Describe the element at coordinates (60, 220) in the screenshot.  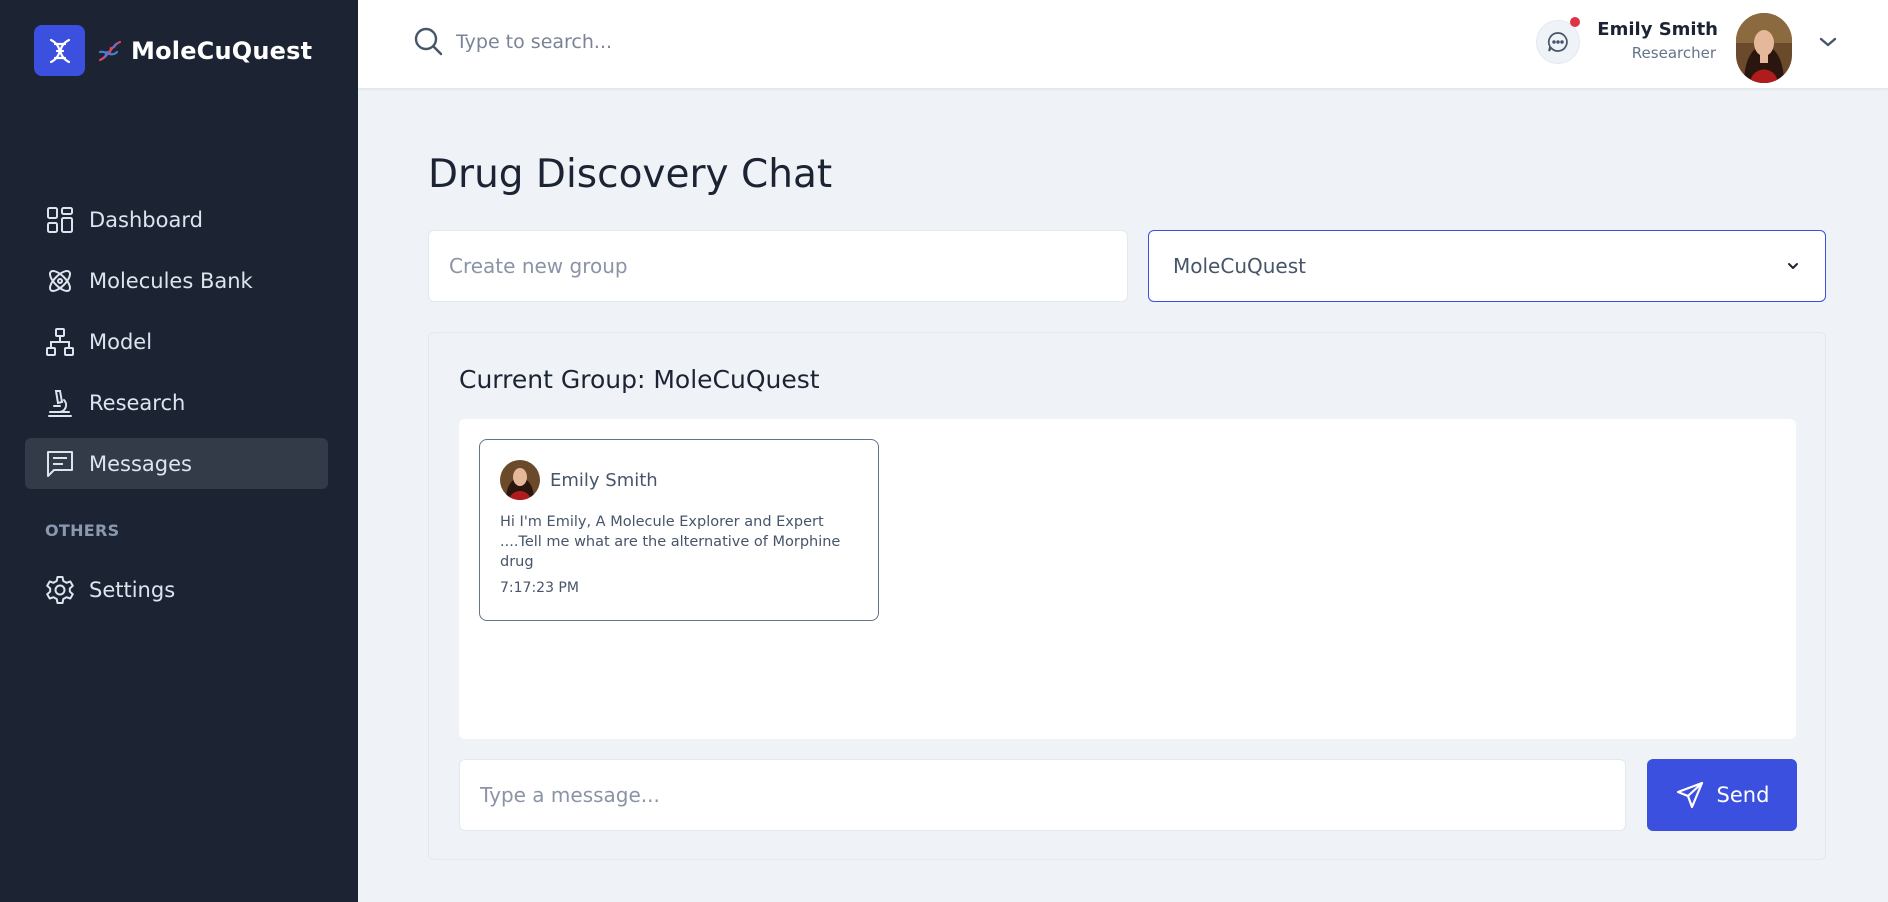
I see `grid-icon` at that location.